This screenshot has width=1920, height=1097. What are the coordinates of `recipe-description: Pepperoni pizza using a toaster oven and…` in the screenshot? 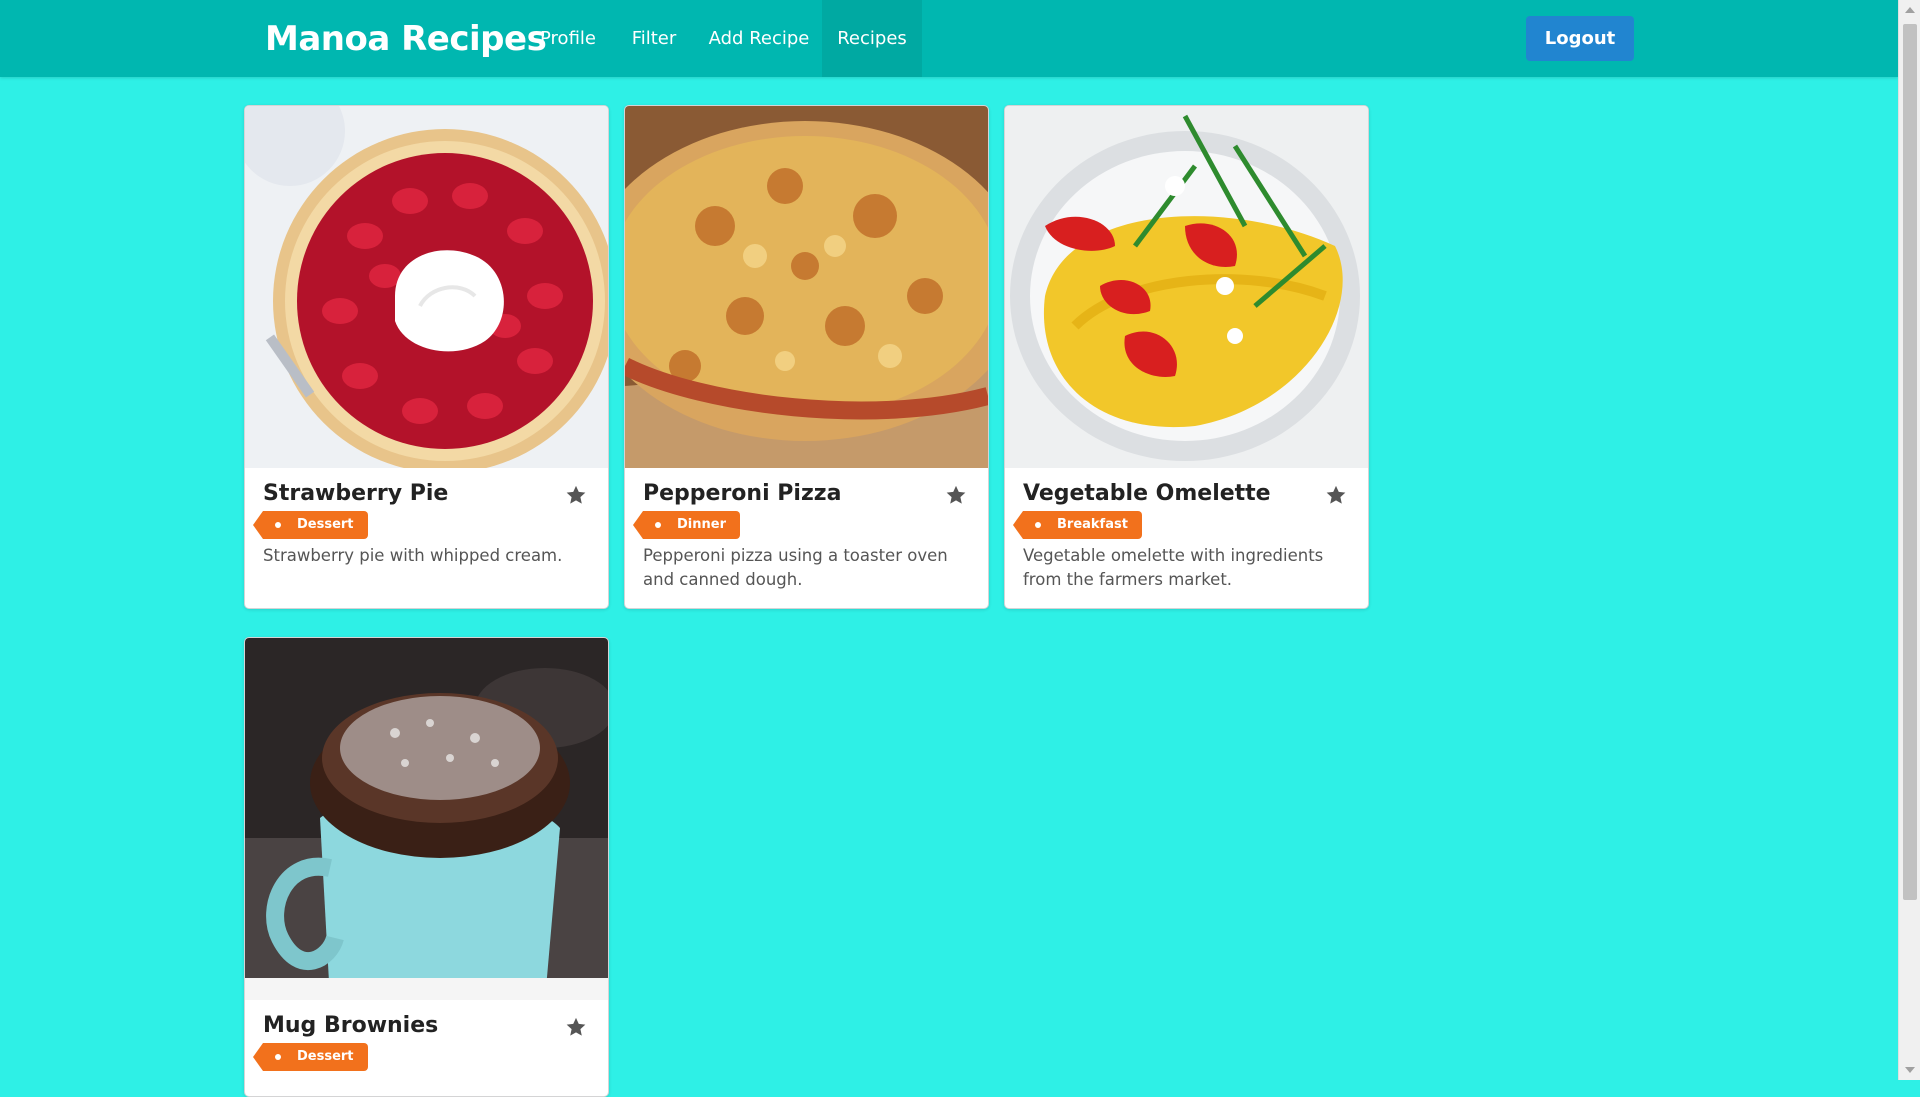 It's located at (795, 567).